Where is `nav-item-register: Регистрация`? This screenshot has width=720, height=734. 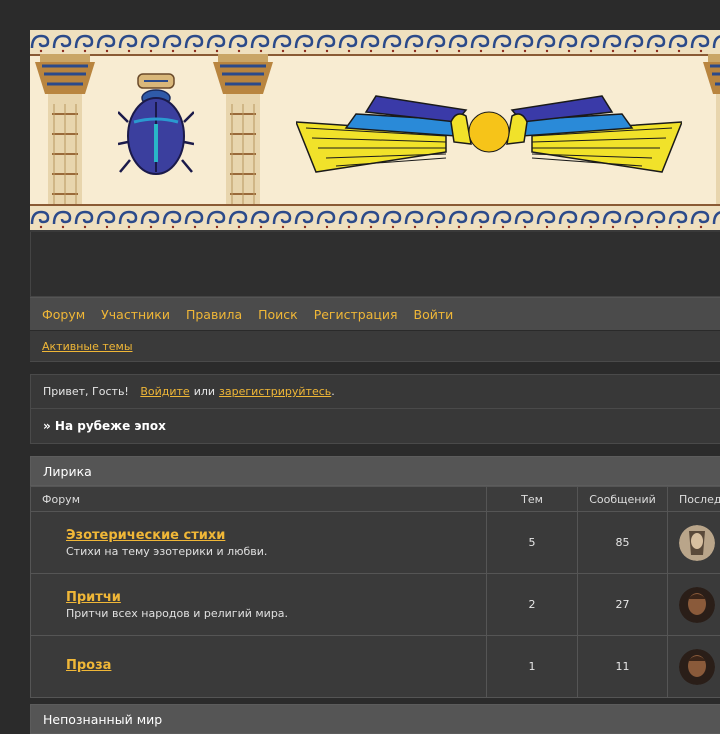
nav-item-register: Регистрация is located at coordinates (356, 314).